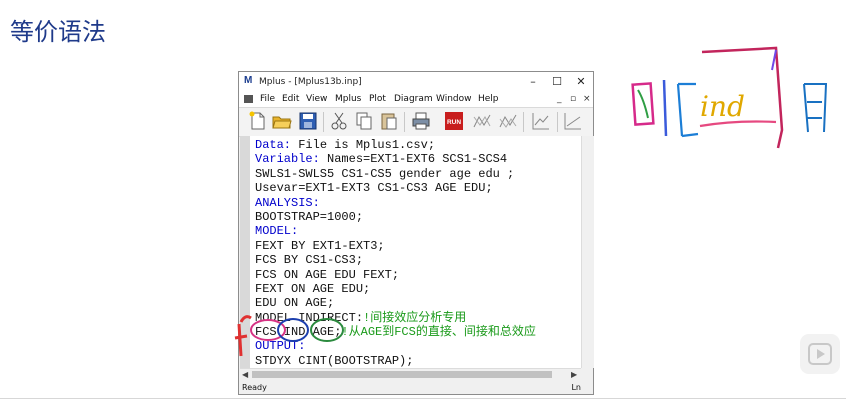 The image size is (846, 402). Describe the element at coordinates (364, 121) in the screenshot. I see `copy-icon` at that location.